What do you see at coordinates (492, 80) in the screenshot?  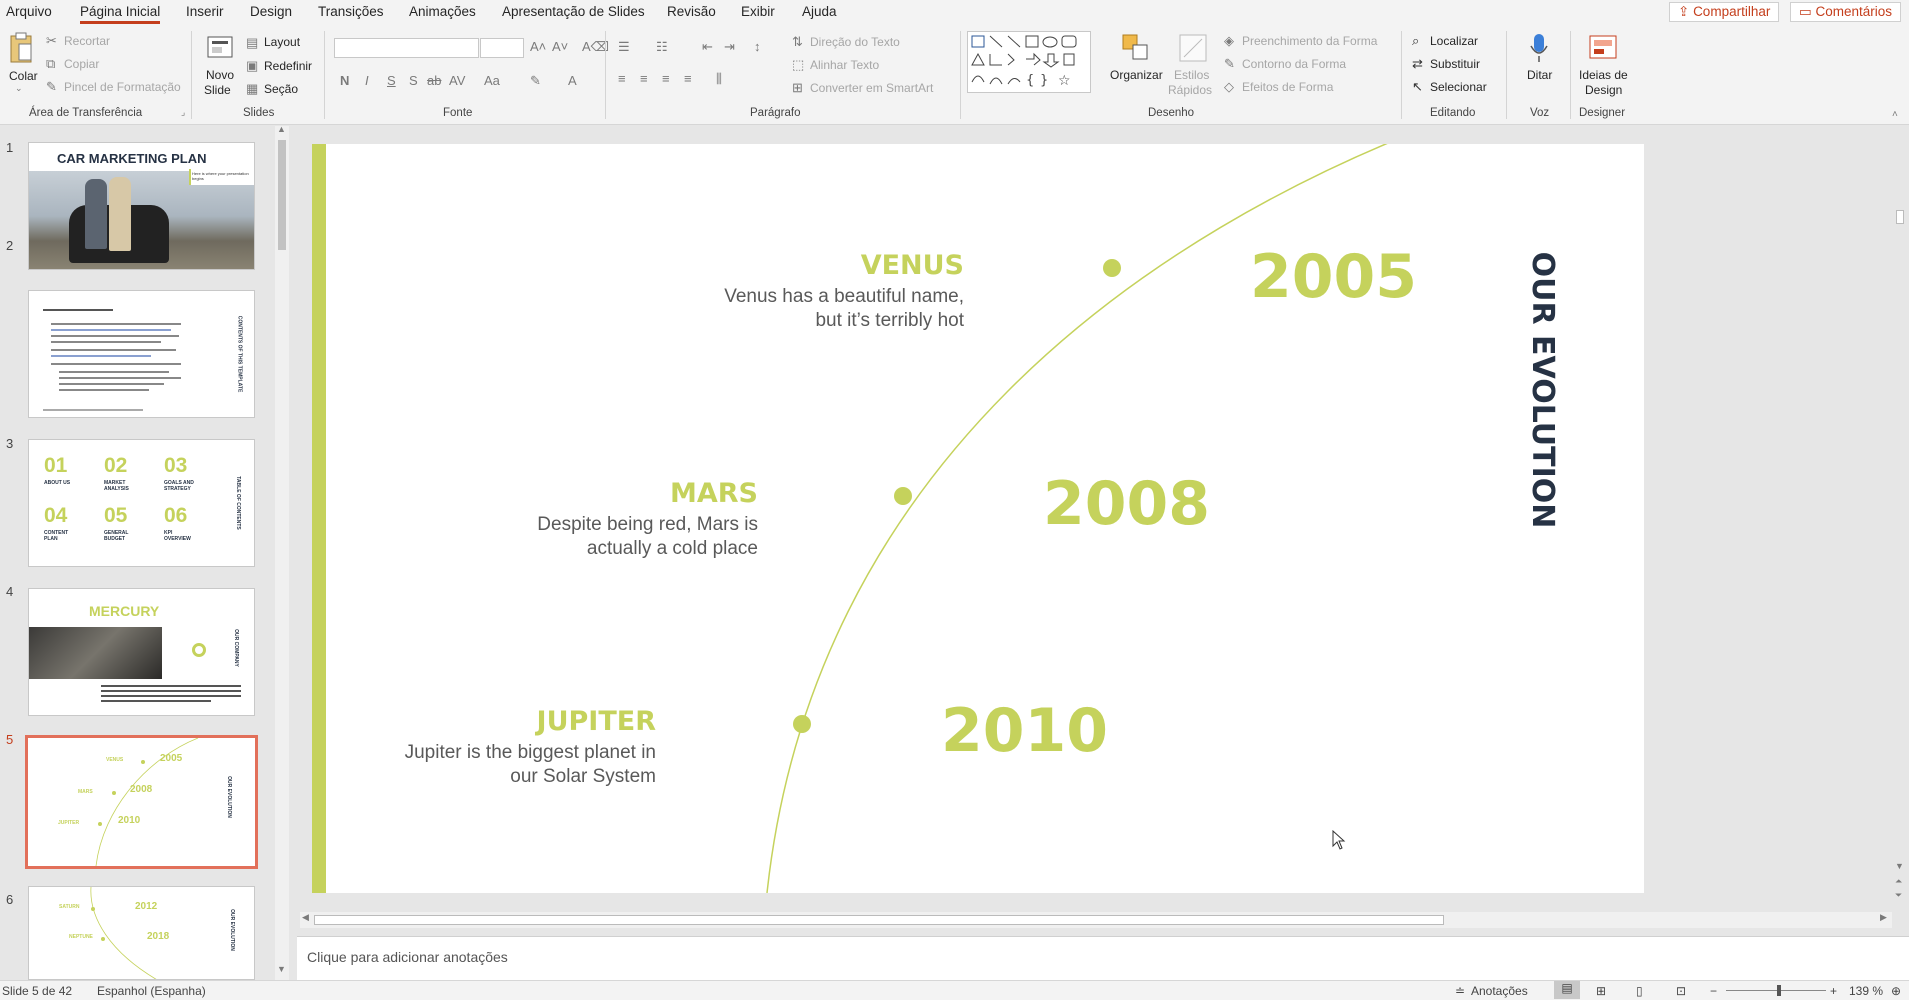 I see `change-case-icon: Aa` at bounding box center [492, 80].